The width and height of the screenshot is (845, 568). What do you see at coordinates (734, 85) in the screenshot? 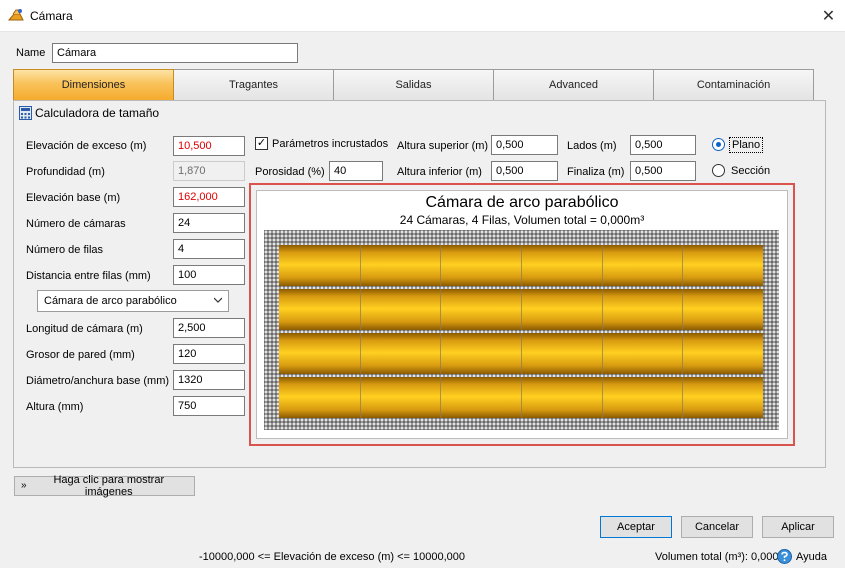
I see `tab-contaminacion: Contaminación` at bounding box center [734, 85].